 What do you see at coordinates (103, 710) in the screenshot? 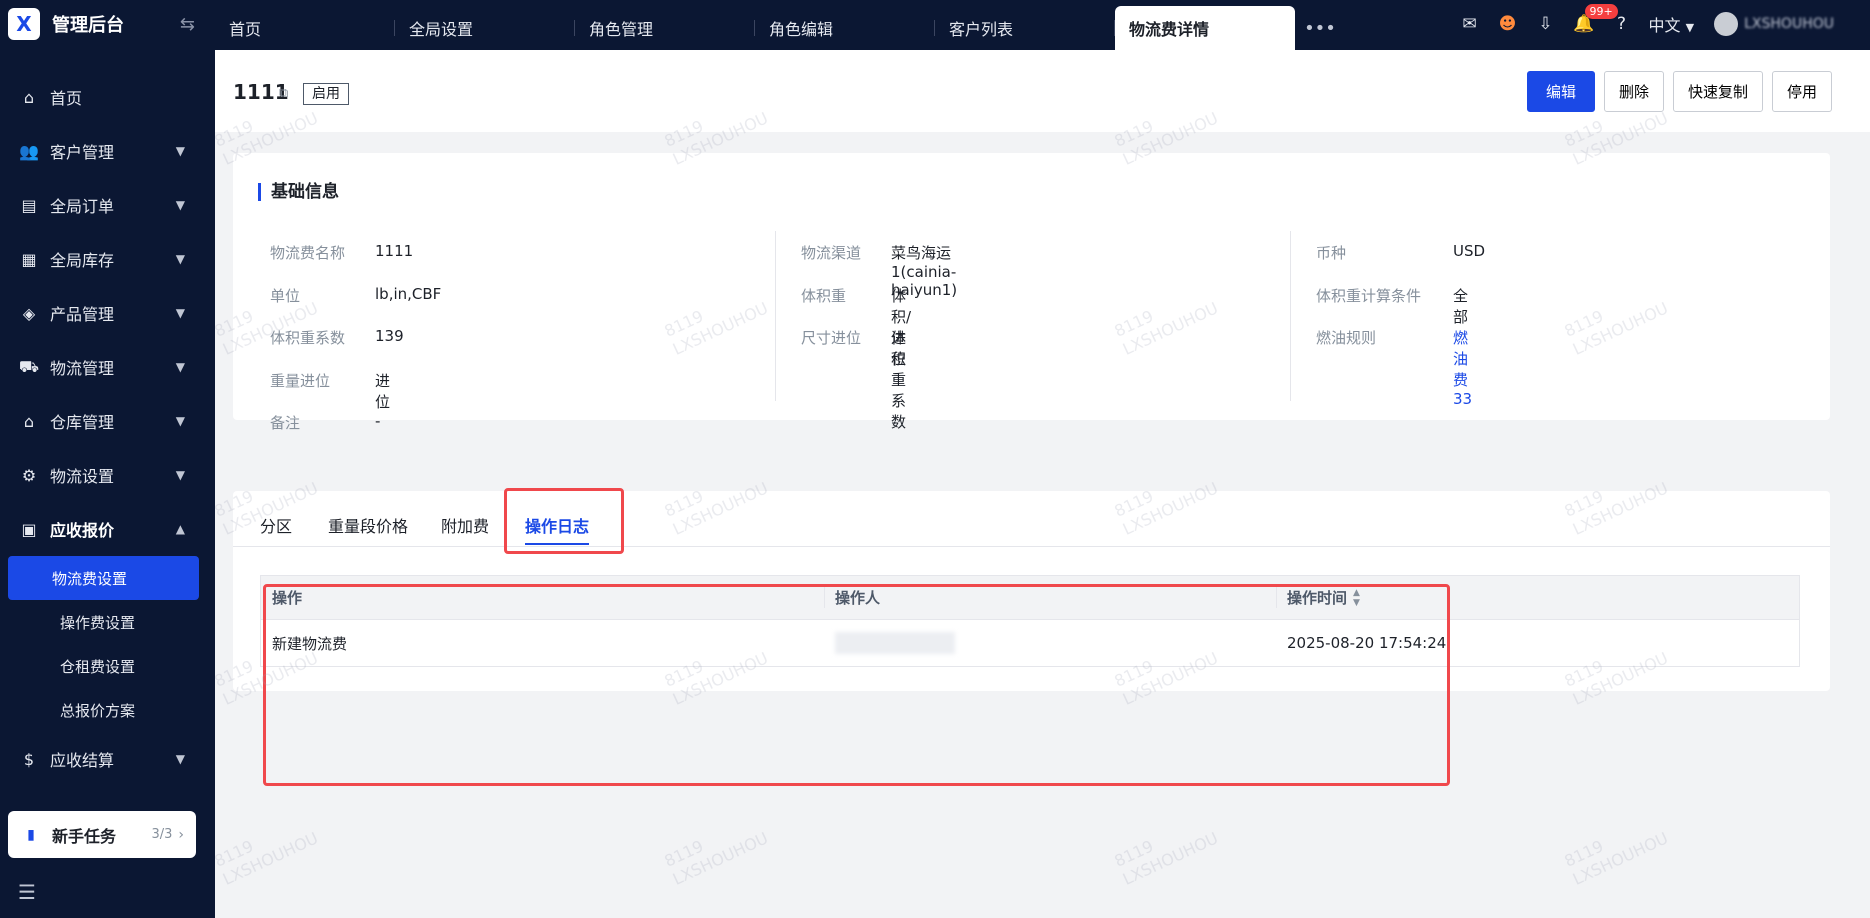
I see `sidebar-subitem-quote-plan: 总报价方案` at bounding box center [103, 710].